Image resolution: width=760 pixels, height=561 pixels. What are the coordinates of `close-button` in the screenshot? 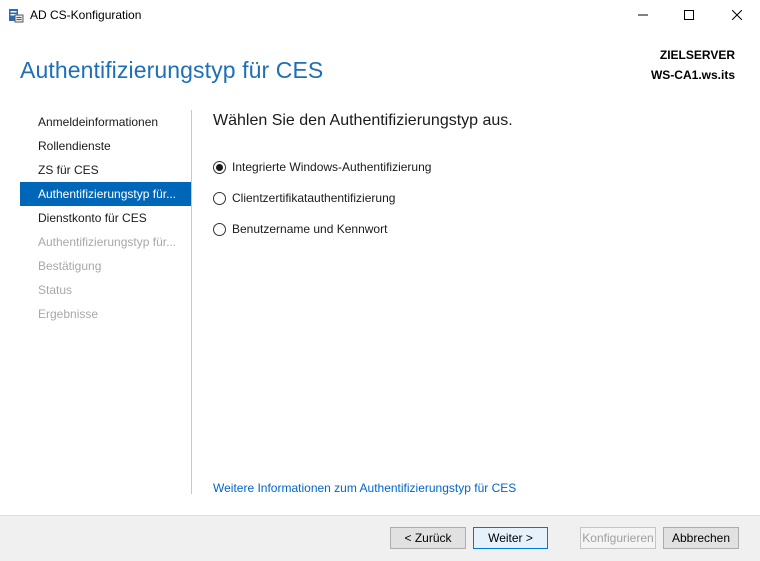 It's located at (737, 15).